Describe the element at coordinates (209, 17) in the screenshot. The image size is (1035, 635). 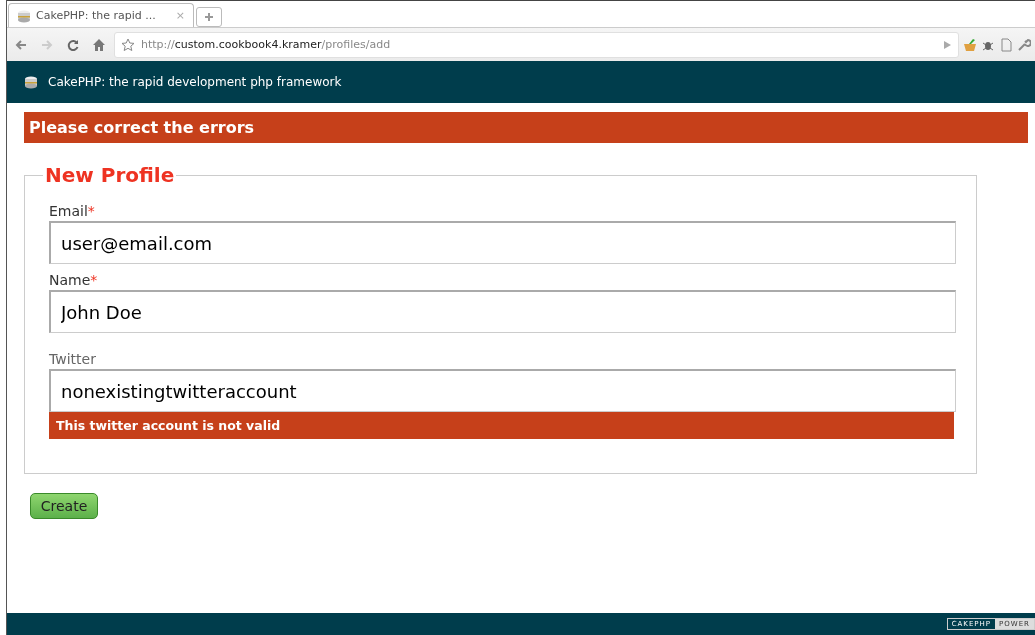
I see `plus-icon` at that location.